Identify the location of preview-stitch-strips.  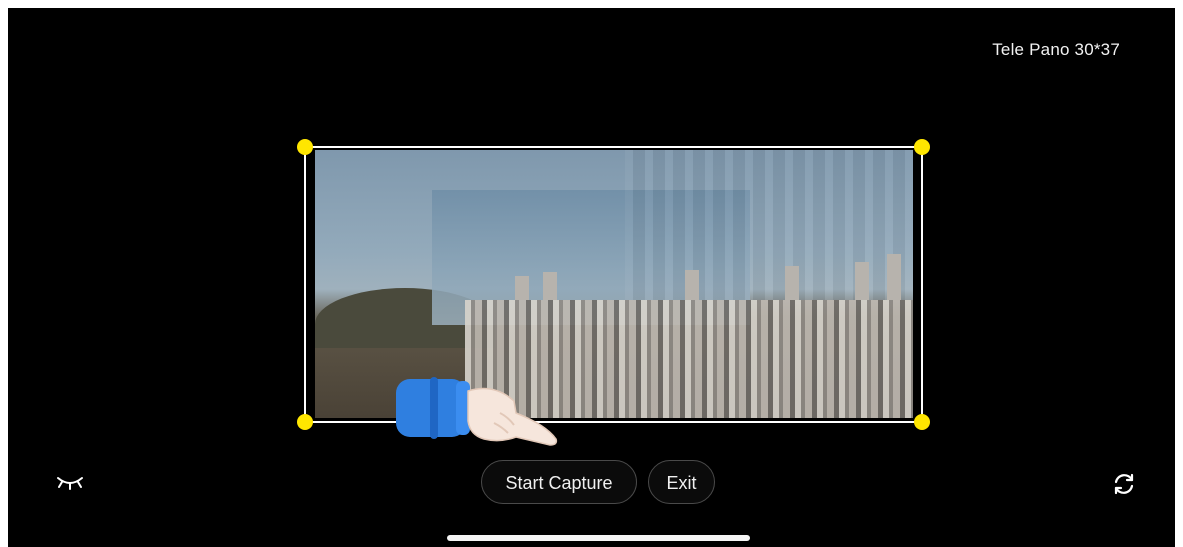
(769, 225).